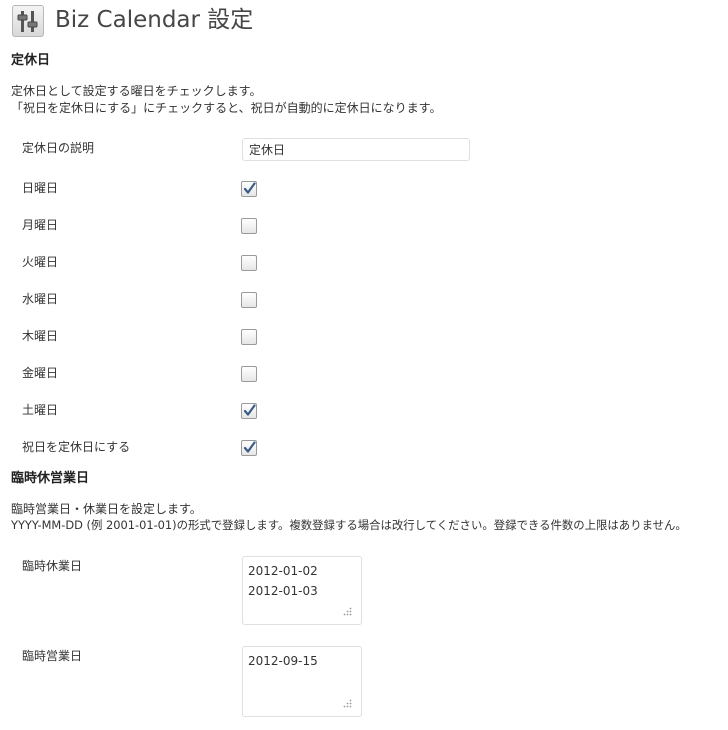  I want to click on holiday-description-line-2: 「祝日を定休日にする」にチェックすると、祝日が自動的に定休日になります。, so click(226, 108).